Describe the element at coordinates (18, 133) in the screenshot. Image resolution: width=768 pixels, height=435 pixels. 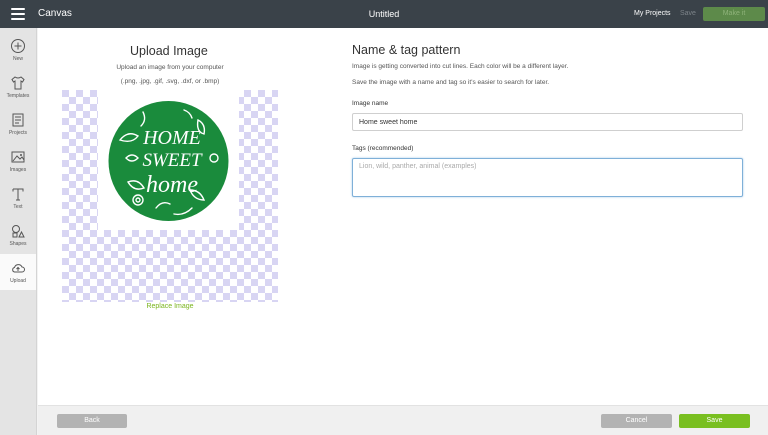
I see `sidebar-item-label: Projects` at that location.